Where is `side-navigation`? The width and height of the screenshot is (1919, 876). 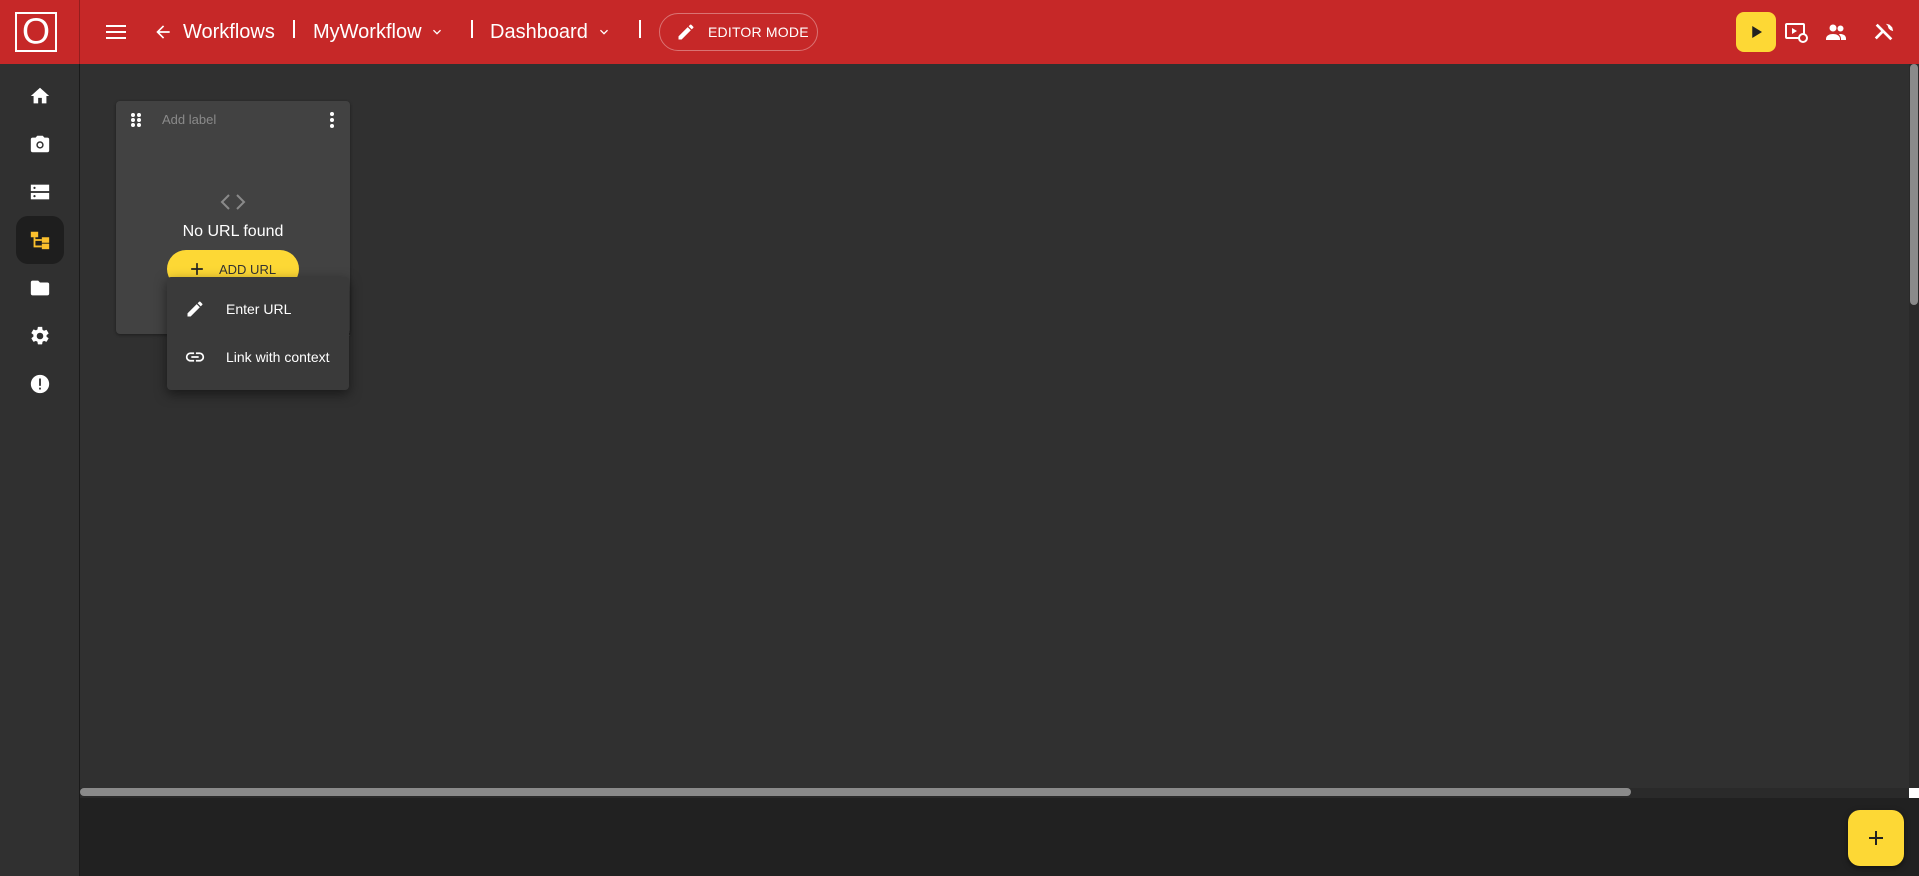 side-navigation is located at coordinates (40, 470).